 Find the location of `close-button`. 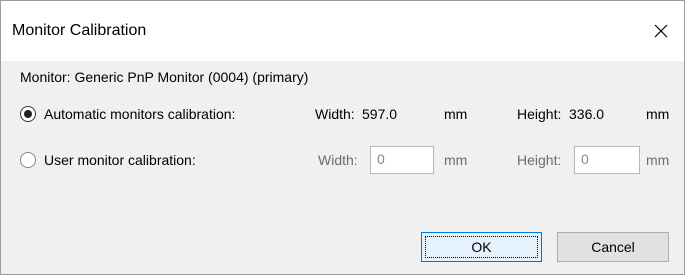

close-button is located at coordinates (661, 31).